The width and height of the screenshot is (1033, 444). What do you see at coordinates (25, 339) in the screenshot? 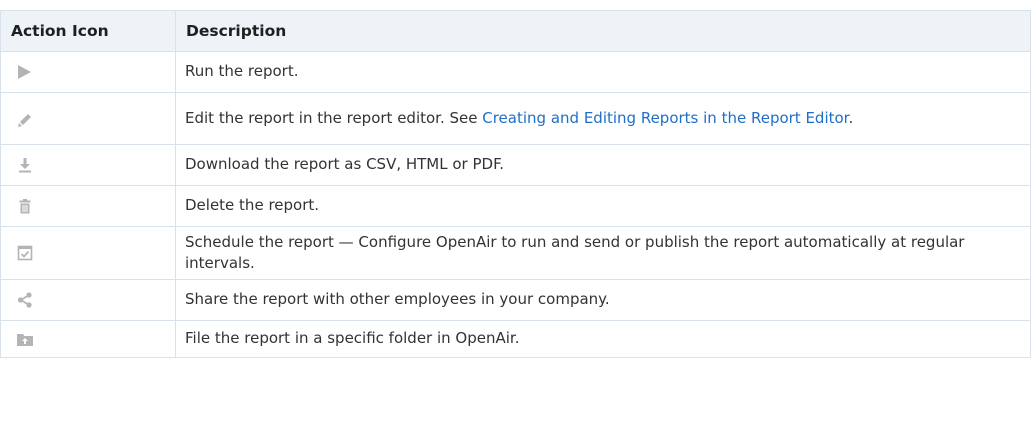
I see `folder-icon` at bounding box center [25, 339].